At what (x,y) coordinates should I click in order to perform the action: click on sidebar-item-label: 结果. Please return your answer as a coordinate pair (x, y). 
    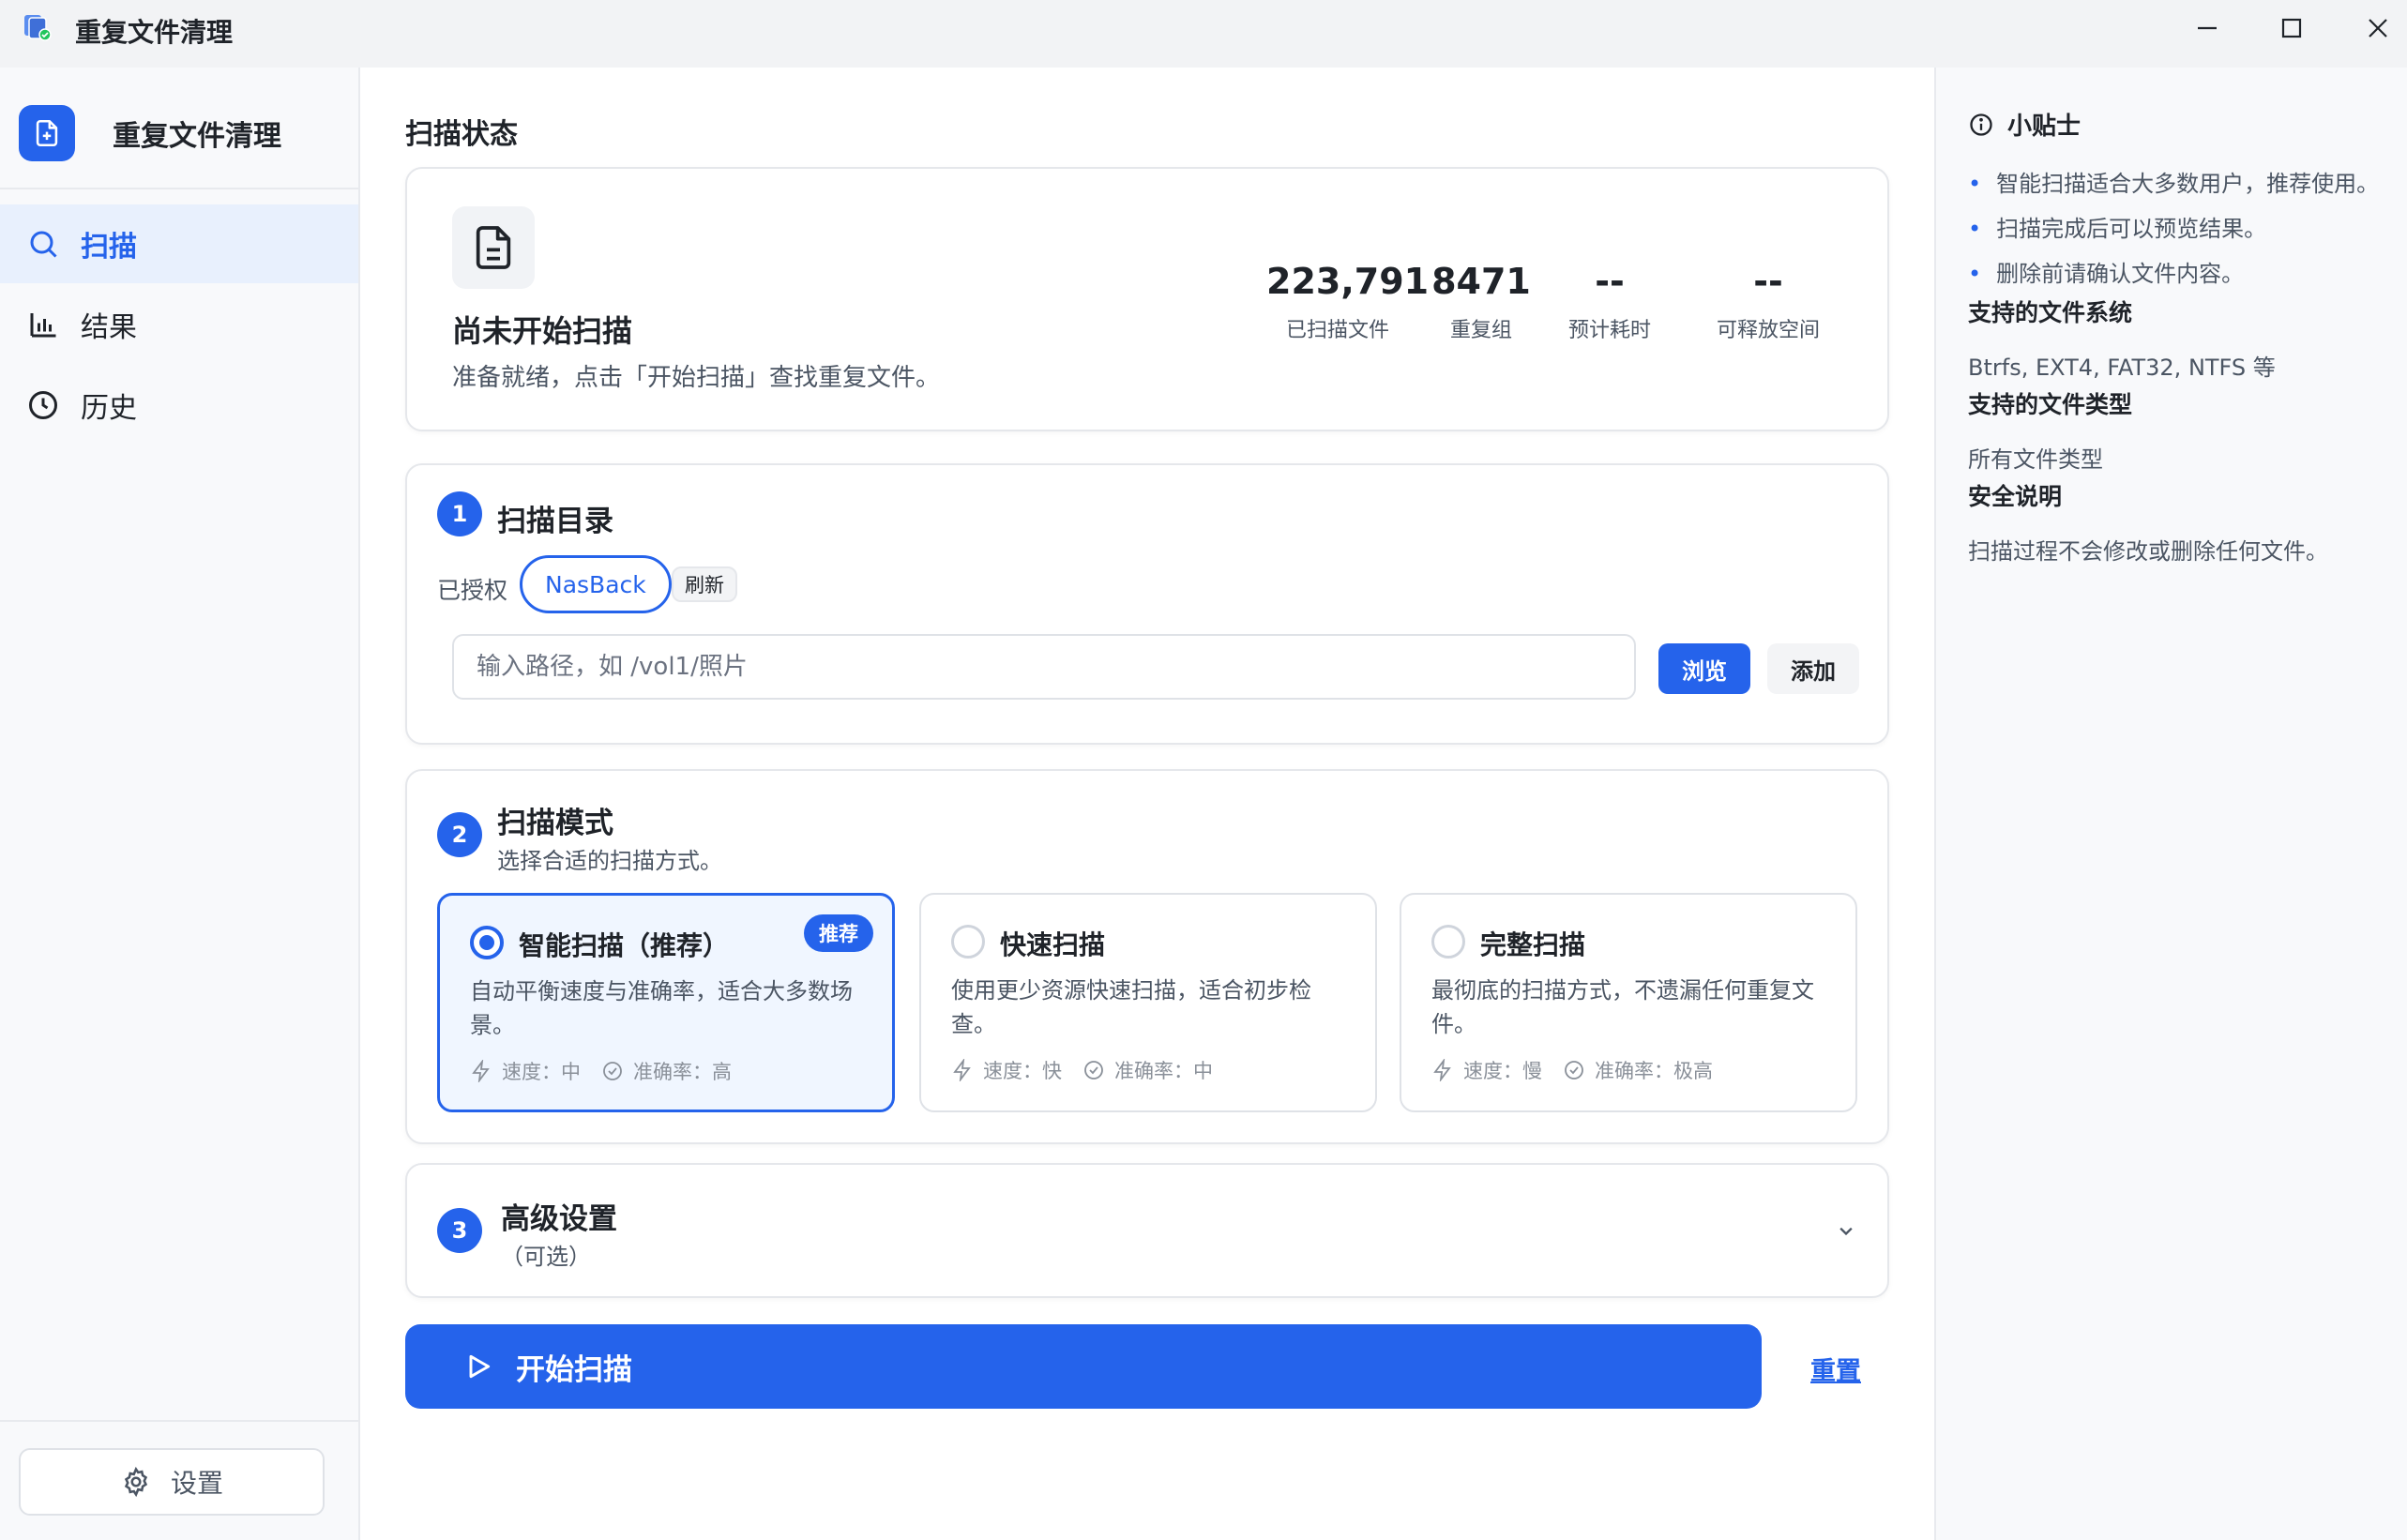
    Looking at the image, I should click on (109, 327).